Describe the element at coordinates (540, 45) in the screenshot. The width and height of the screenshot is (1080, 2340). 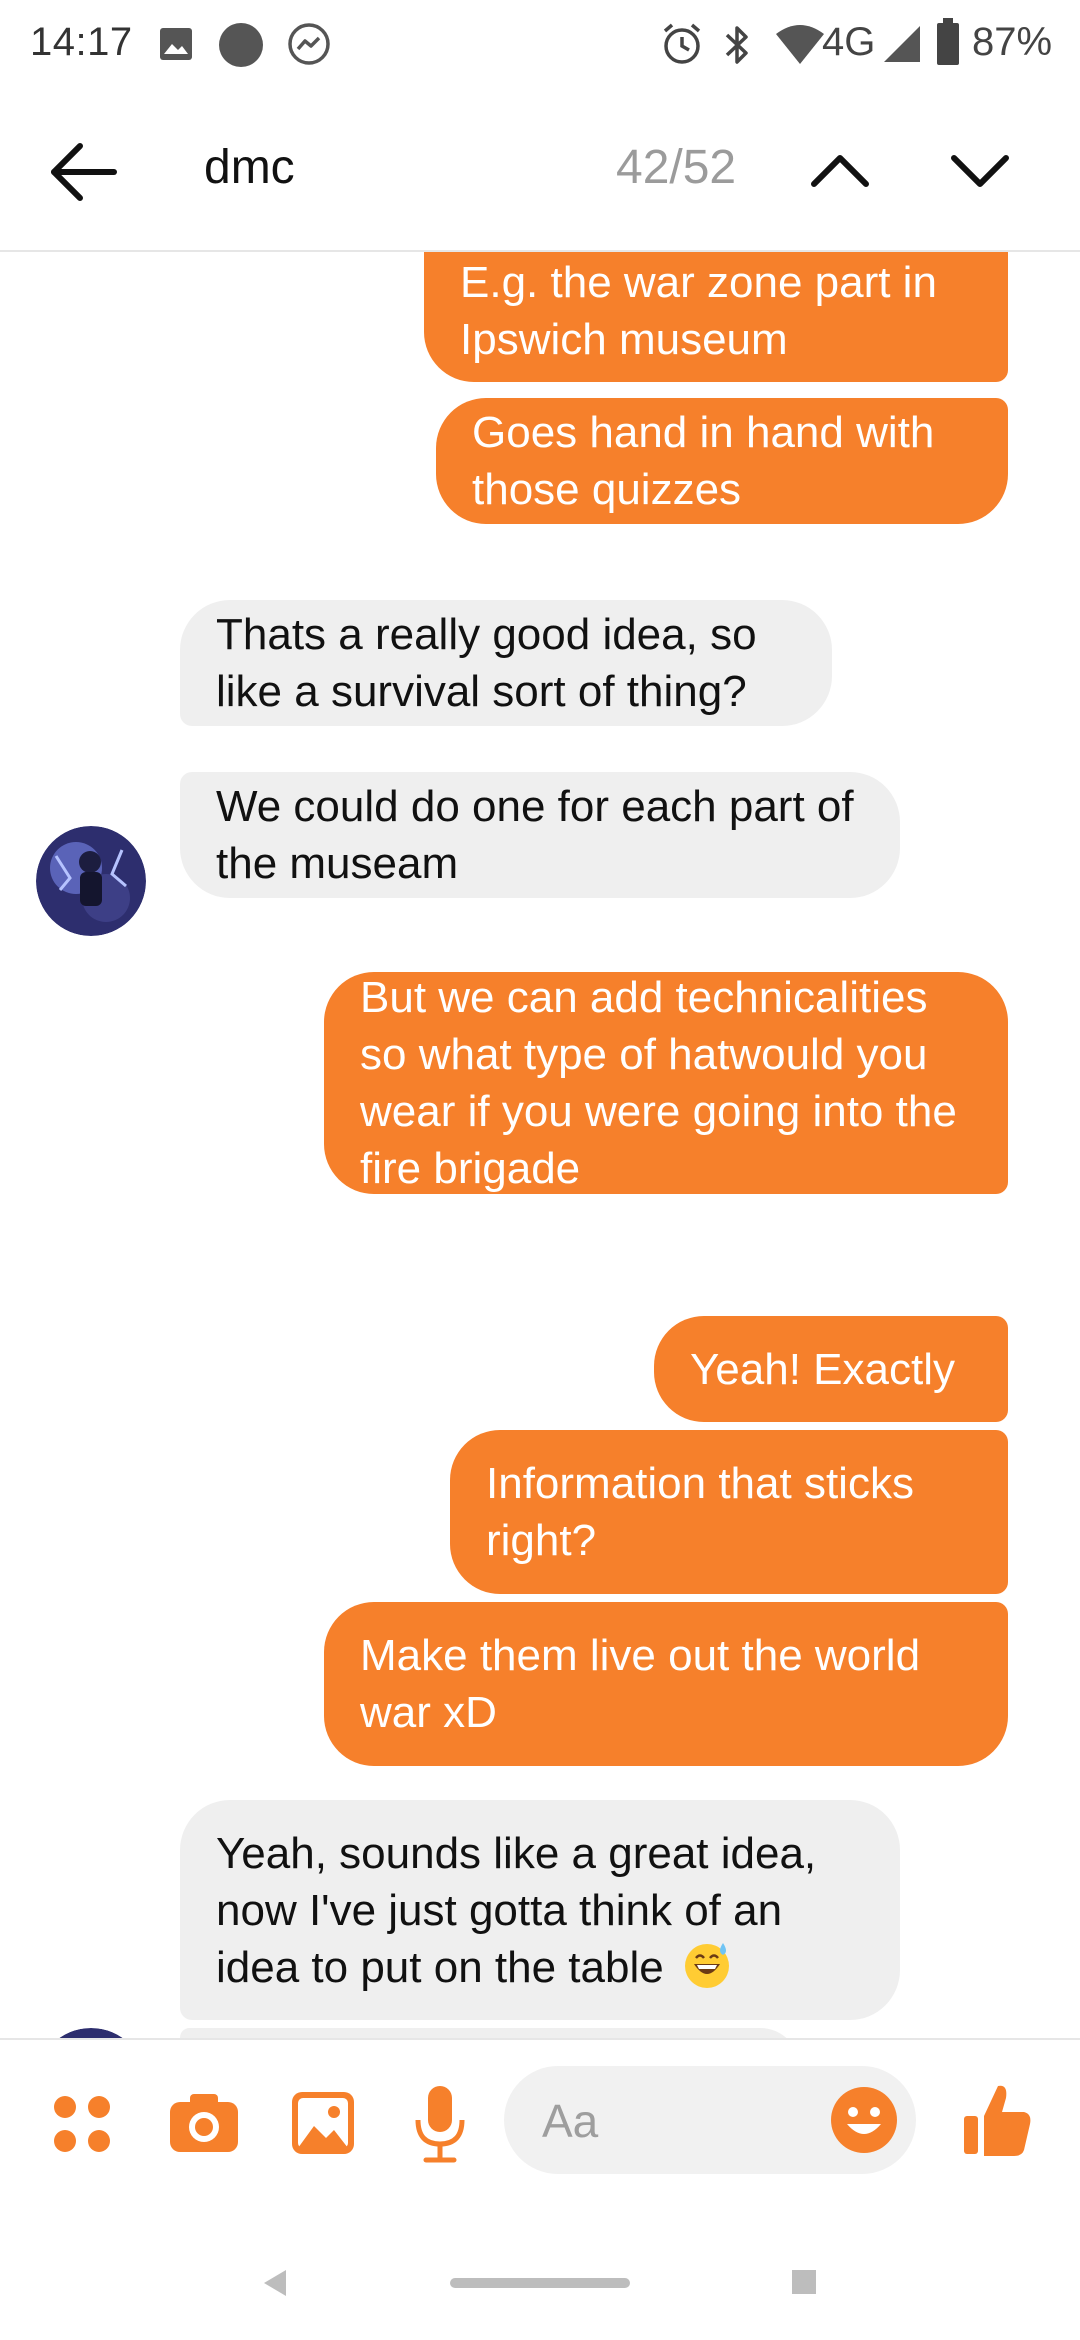
I see `status-bar: 14:17 4G 87%` at that location.